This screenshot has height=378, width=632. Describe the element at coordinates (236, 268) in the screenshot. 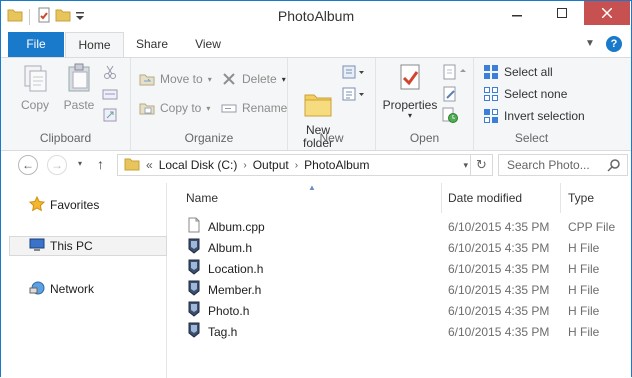

I see `file-name: Location.h` at that location.